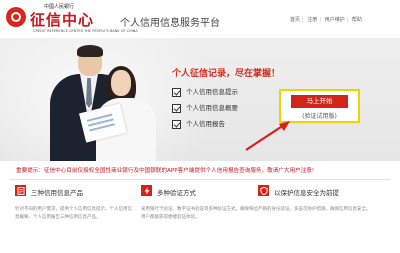 The width and height of the screenshot is (400, 253). Describe the element at coordinates (16, 17) in the screenshot. I see `pboc-emblem-icon` at that location.